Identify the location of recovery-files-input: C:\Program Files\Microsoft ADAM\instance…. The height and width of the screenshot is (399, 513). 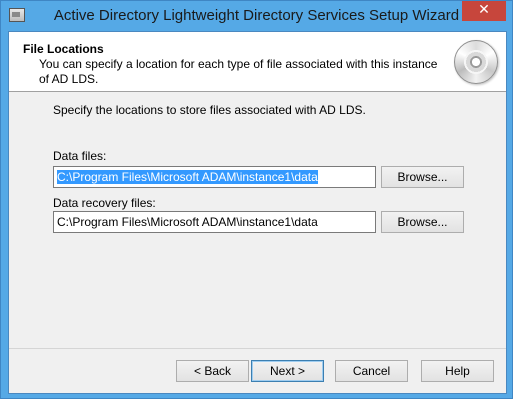
(214, 222).